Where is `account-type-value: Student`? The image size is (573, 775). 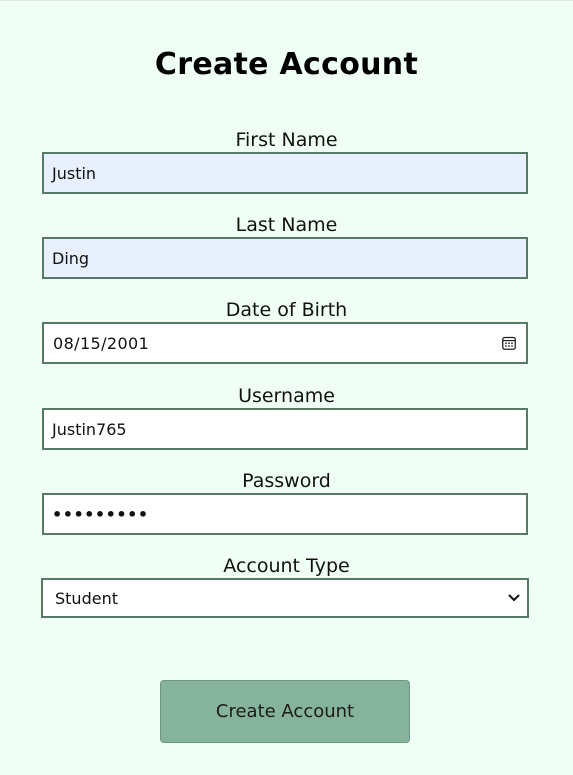
account-type-value: Student is located at coordinates (86, 598).